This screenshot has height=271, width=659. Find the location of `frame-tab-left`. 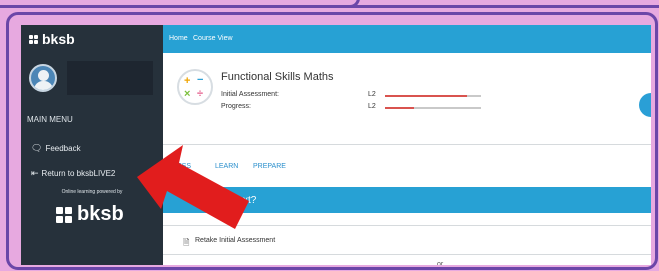

frame-tab-left is located at coordinates (180, 4).